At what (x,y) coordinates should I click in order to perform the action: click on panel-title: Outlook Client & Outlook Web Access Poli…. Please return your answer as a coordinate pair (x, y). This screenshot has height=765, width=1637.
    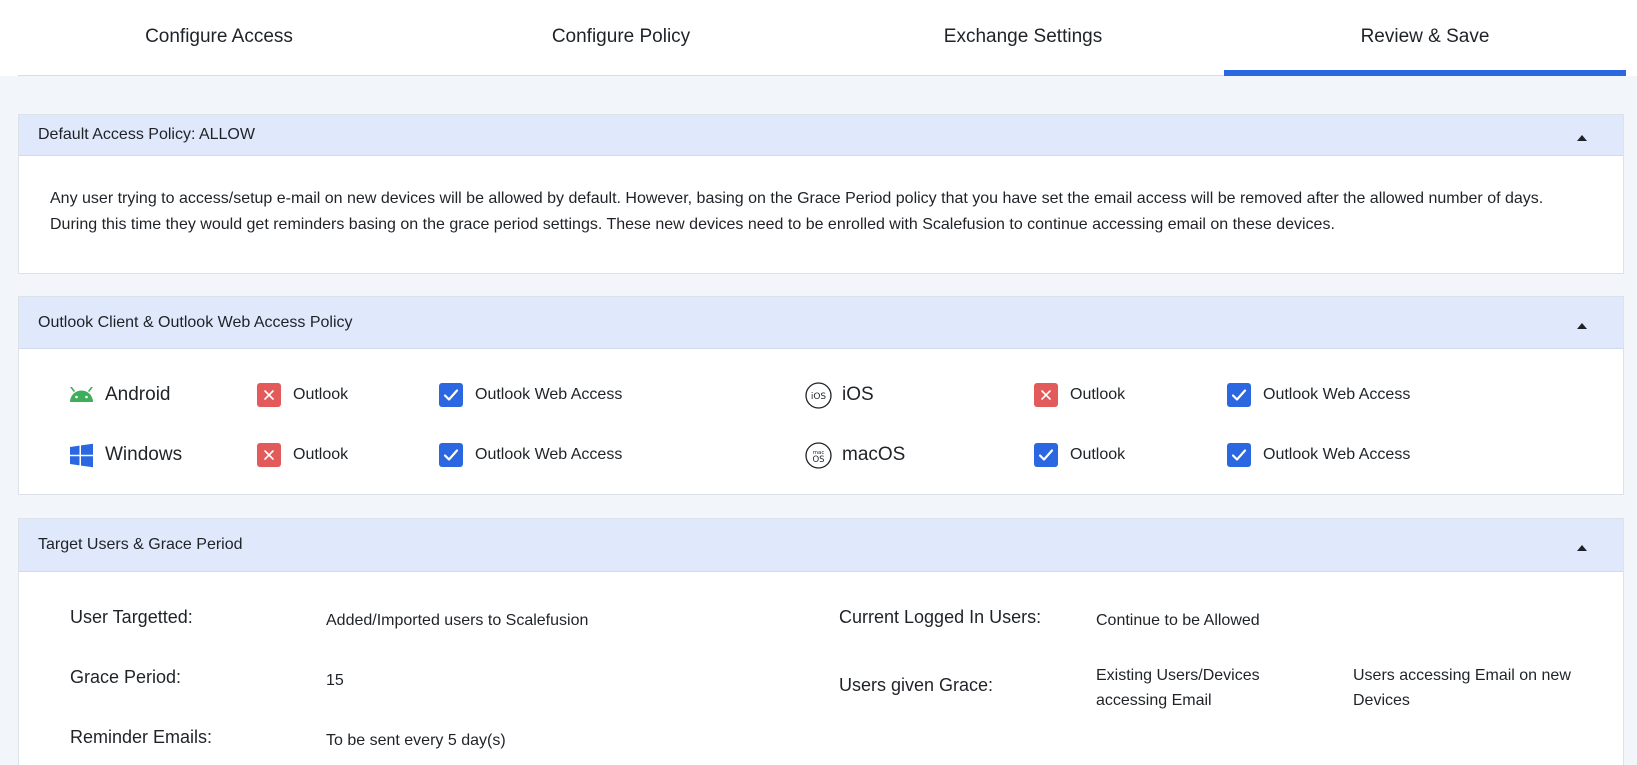
    Looking at the image, I should click on (195, 322).